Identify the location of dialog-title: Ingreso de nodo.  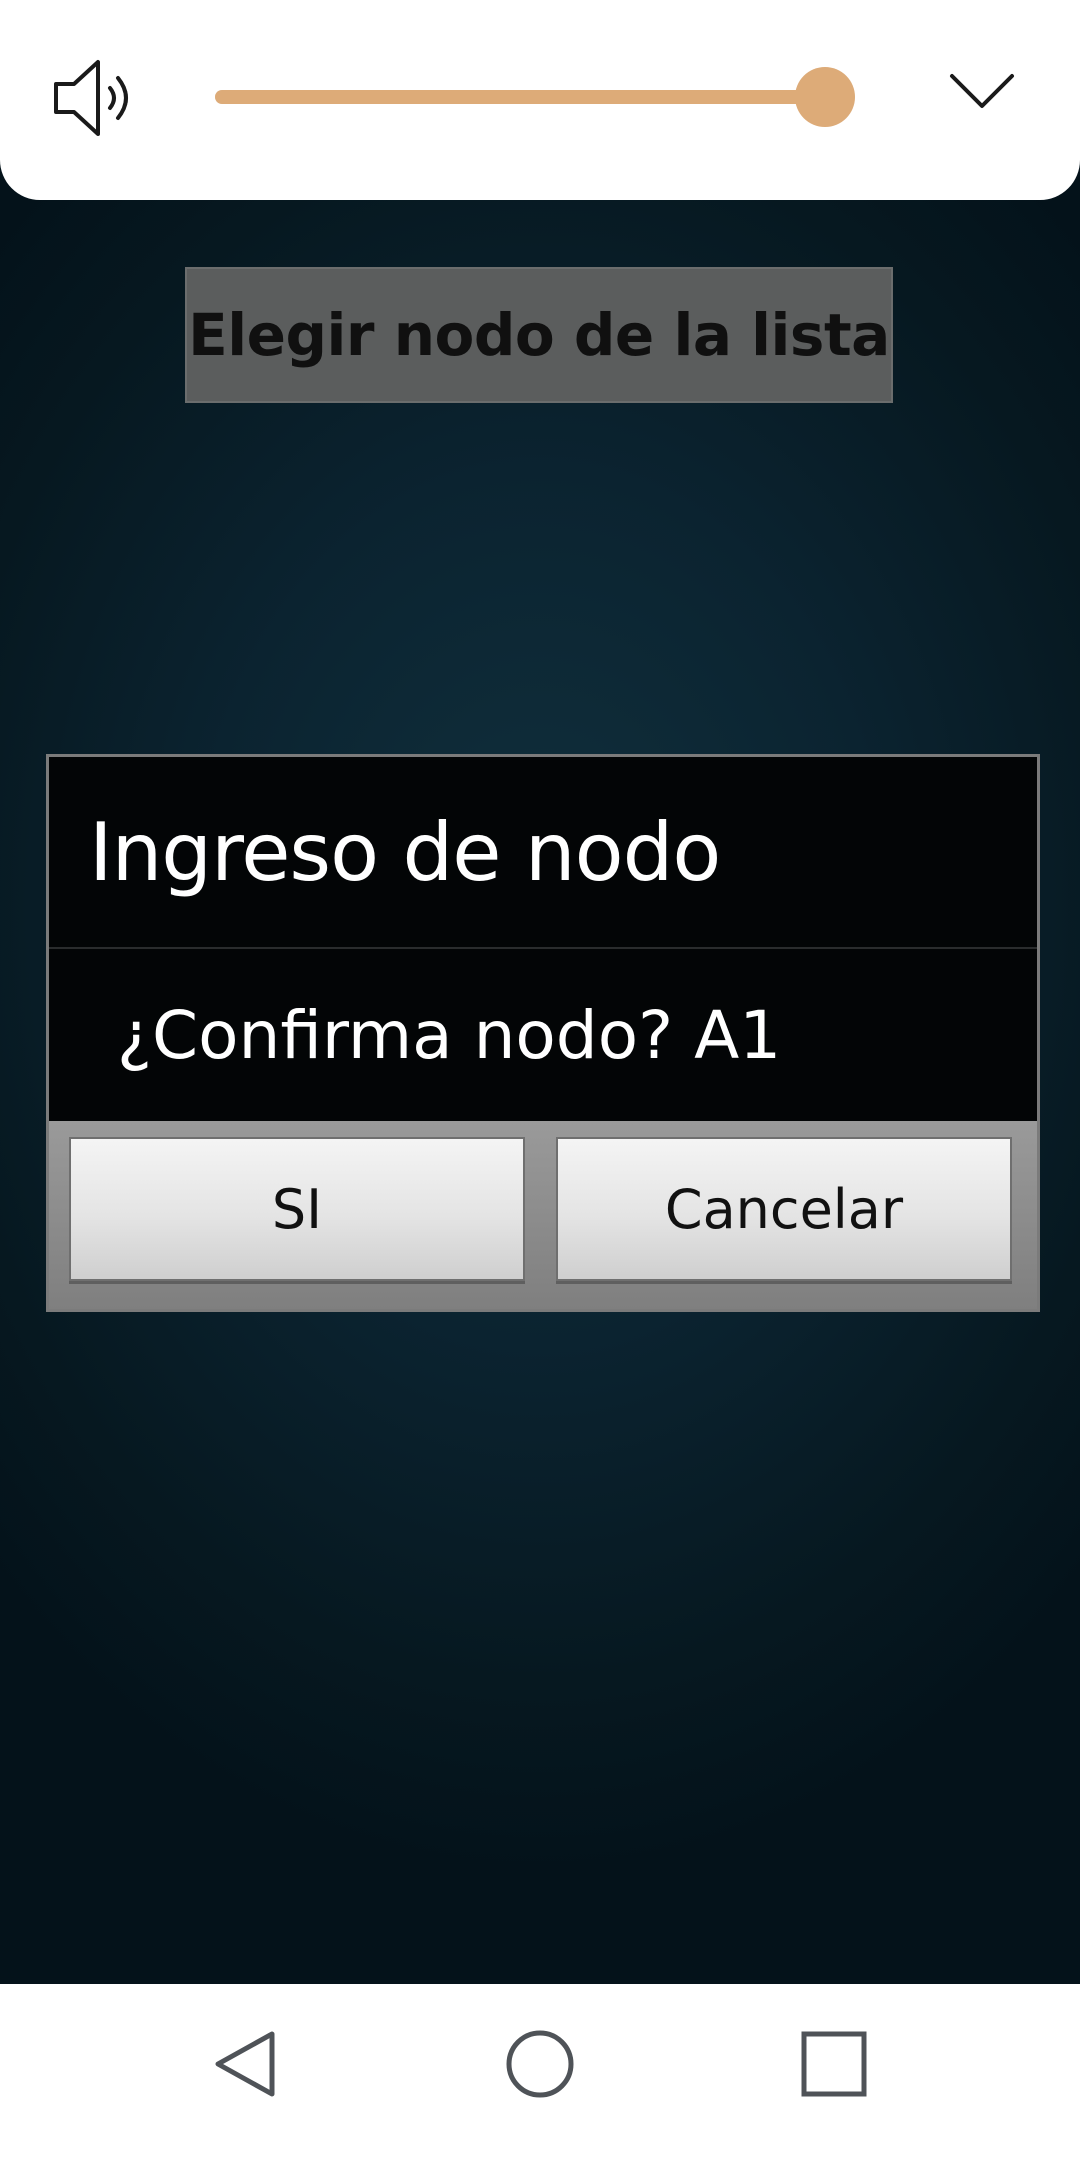
(405, 852).